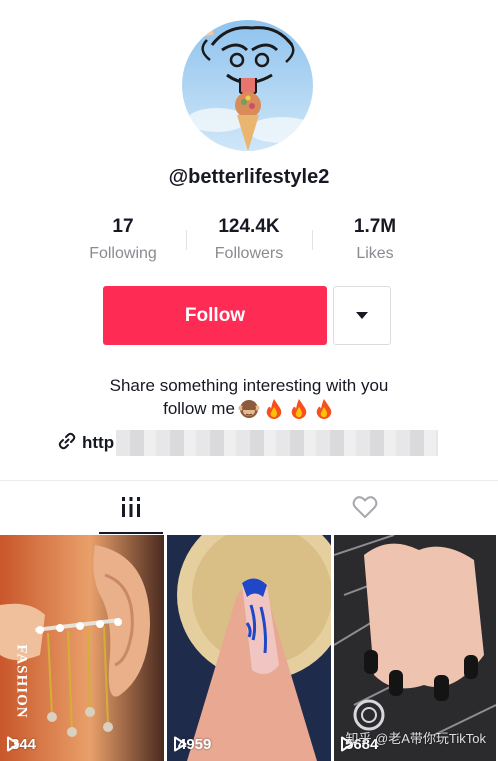 This screenshot has height=761, width=498. I want to click on play-count: 344, so click(21, 744).